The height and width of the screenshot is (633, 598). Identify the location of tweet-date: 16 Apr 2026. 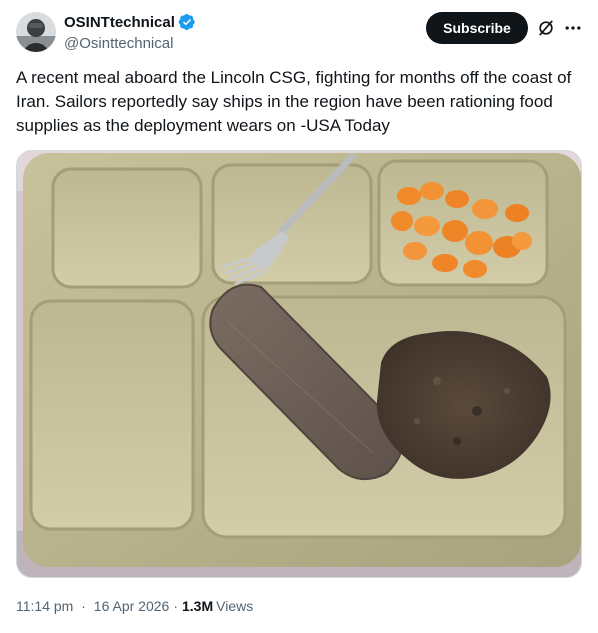
(131, 606).